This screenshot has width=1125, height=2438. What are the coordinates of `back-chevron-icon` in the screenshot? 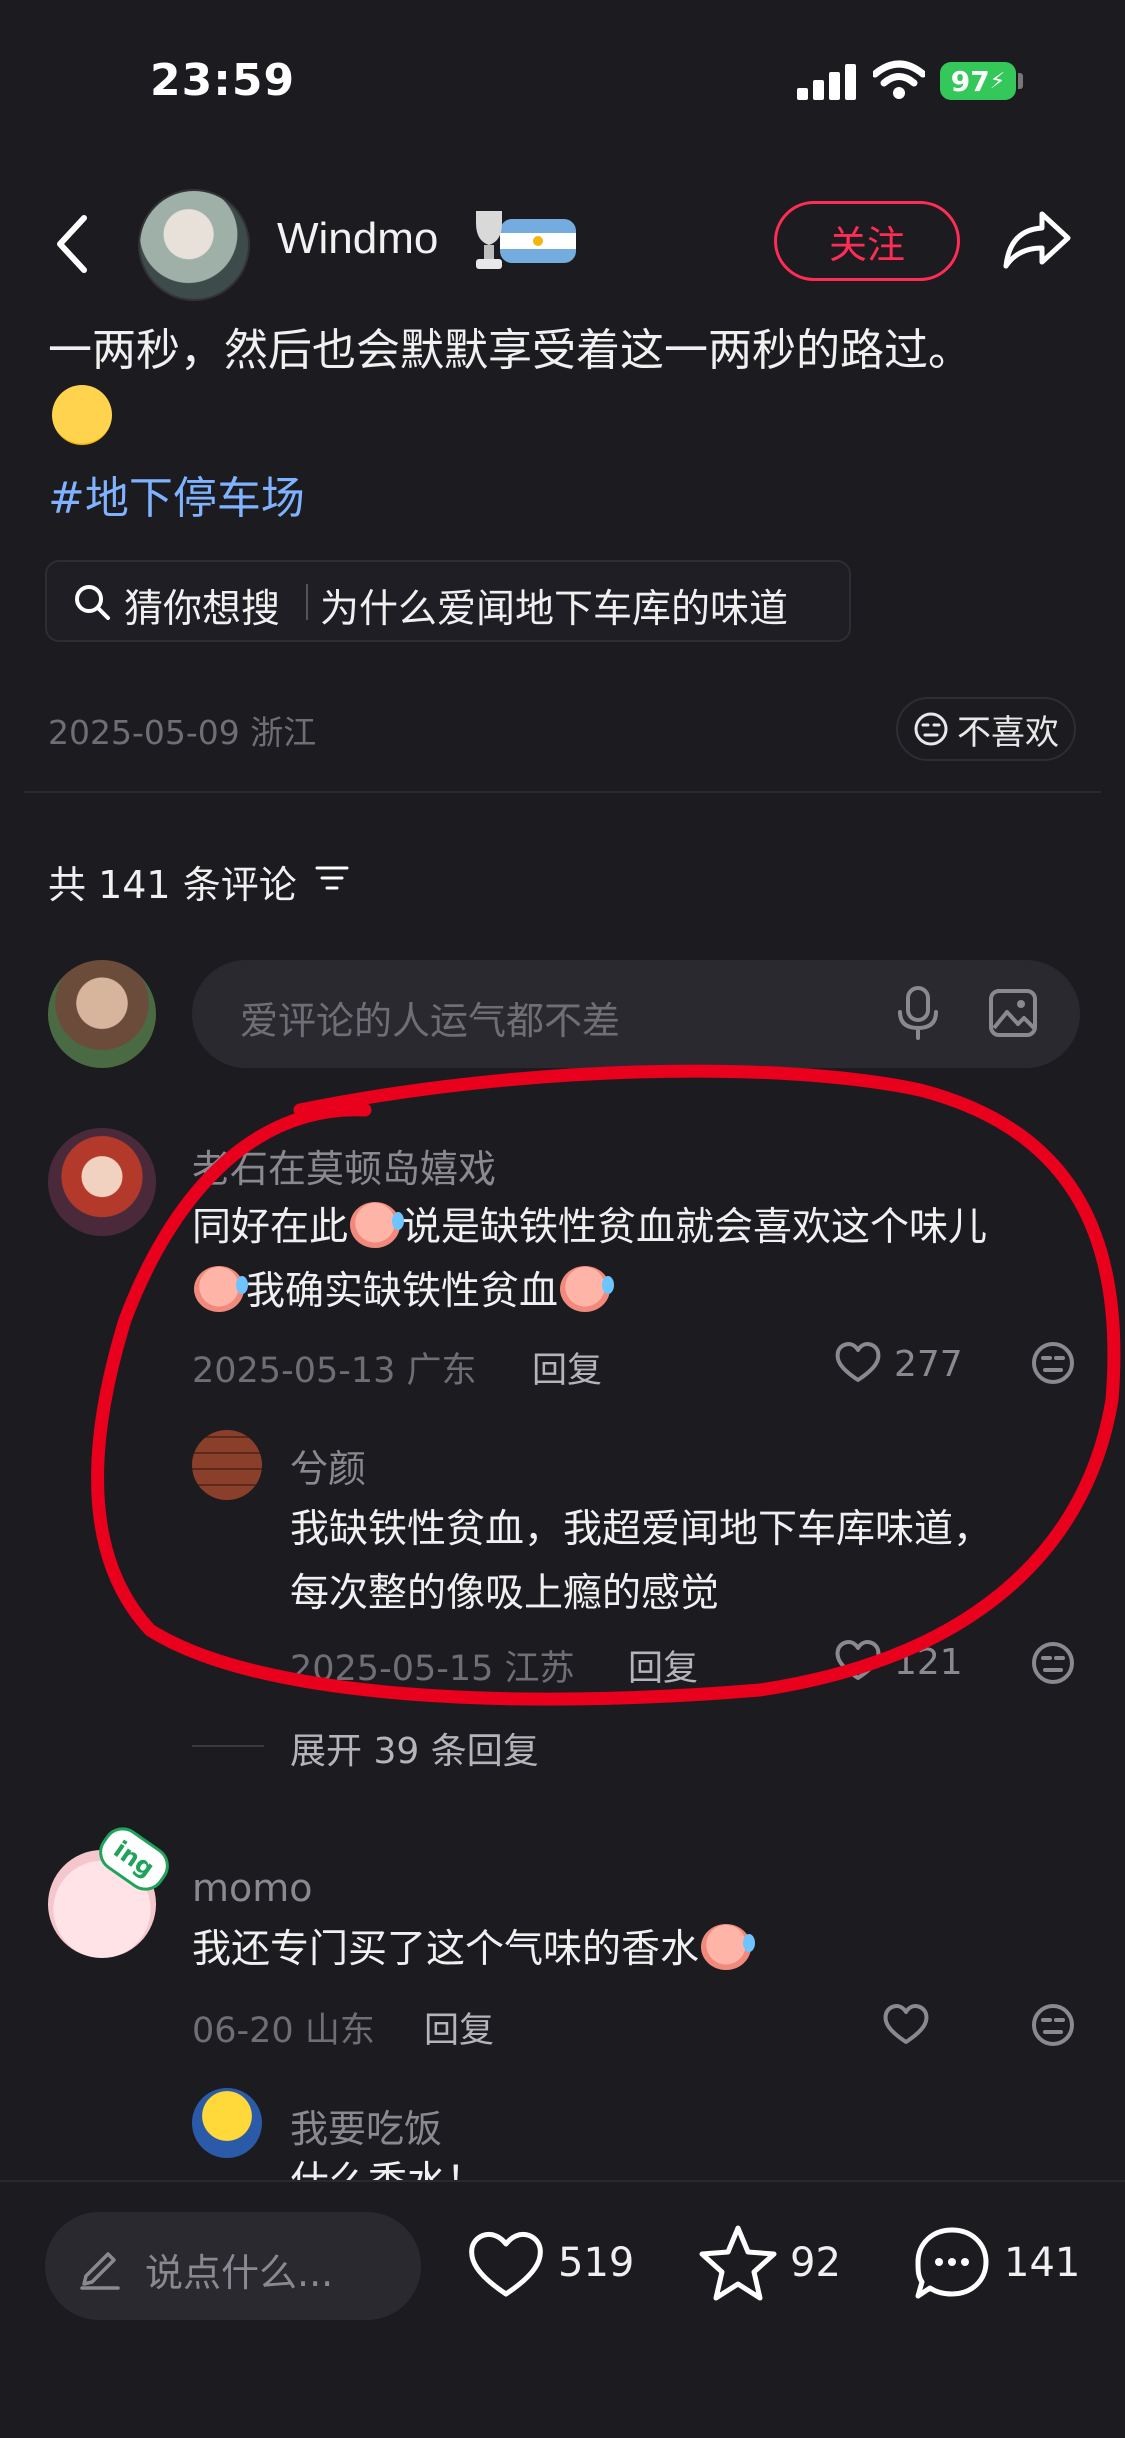 It's located at (72, 244).